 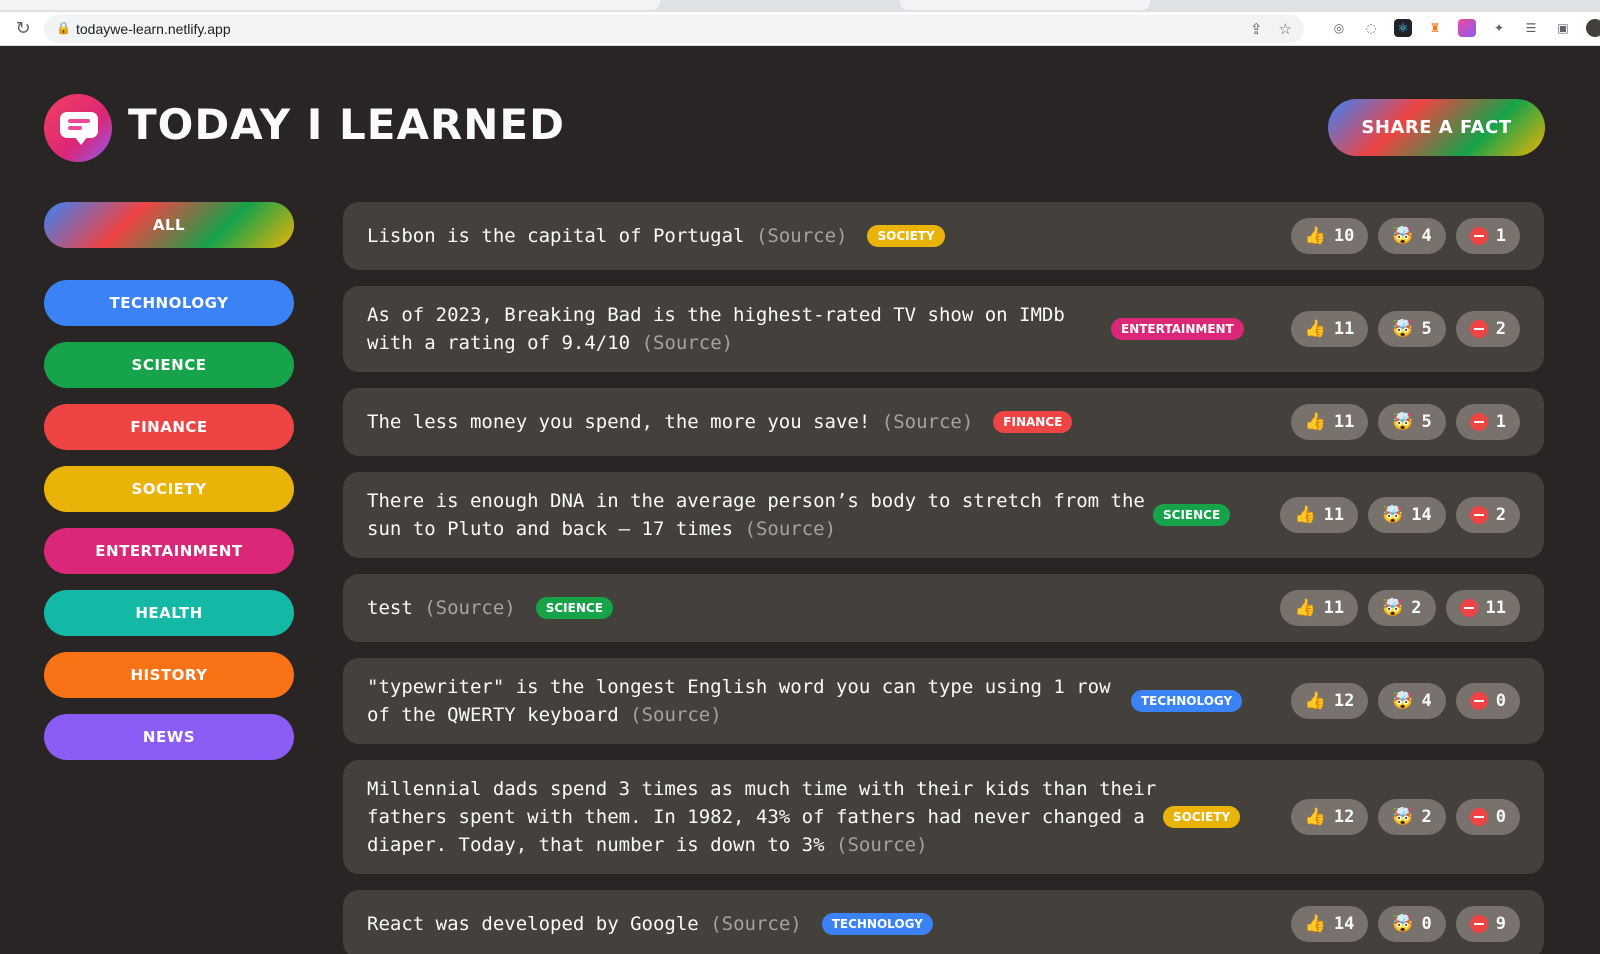 I want to click on category-button-health: Health, so click(x=169, y=613).